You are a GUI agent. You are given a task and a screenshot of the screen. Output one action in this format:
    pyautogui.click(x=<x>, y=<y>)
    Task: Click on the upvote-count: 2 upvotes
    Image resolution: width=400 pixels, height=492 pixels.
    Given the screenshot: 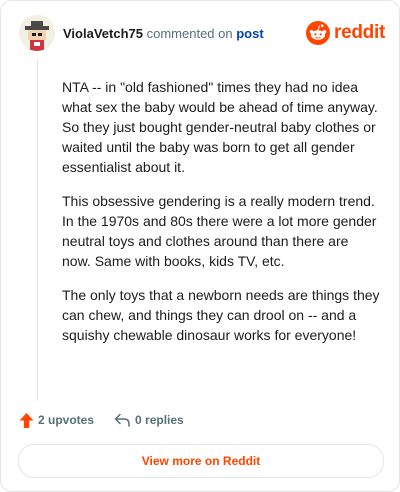 What is the action you would take?
    pyautogui.click(x=56, y=420)
    